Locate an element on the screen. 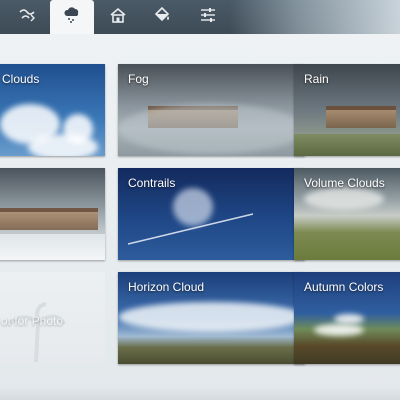  preset-tile-photo-slot: ot for Photo is located at coordinates (52, 318).